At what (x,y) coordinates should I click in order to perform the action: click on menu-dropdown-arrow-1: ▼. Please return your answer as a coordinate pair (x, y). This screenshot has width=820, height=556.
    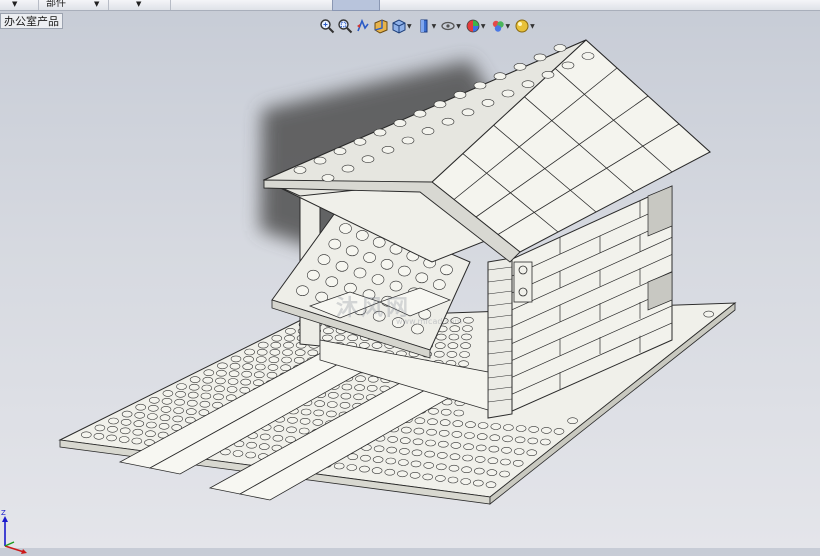
    Looking at the image, I should click on (14, 5).